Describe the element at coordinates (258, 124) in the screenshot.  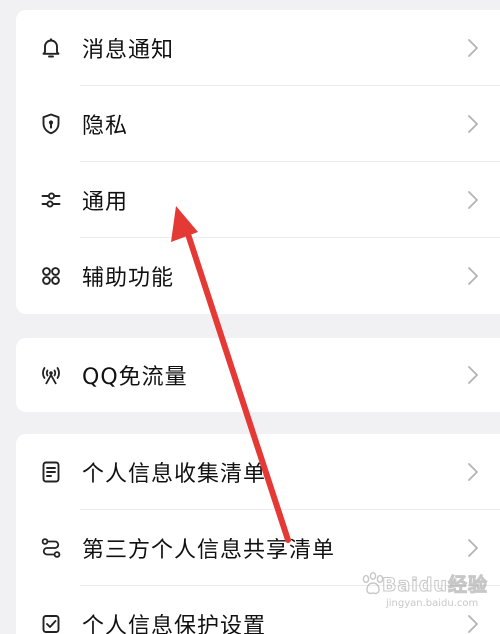
I see `row-privacy: 隐私` at that location.